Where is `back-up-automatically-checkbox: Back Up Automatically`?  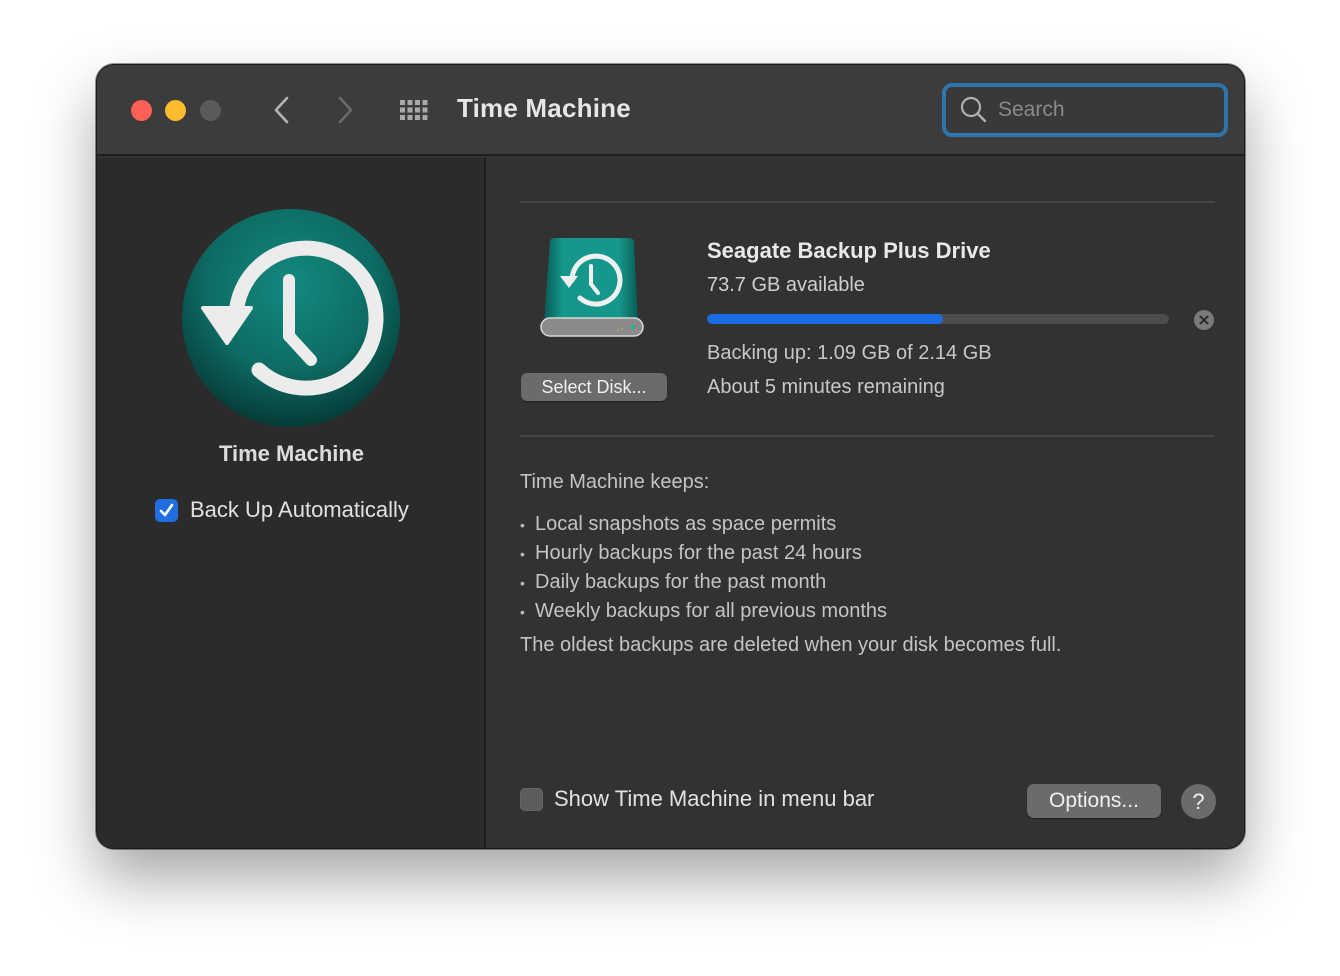
back-up-automatically-checkbox: Back Up Automatically is located at coordinates (282, 510).